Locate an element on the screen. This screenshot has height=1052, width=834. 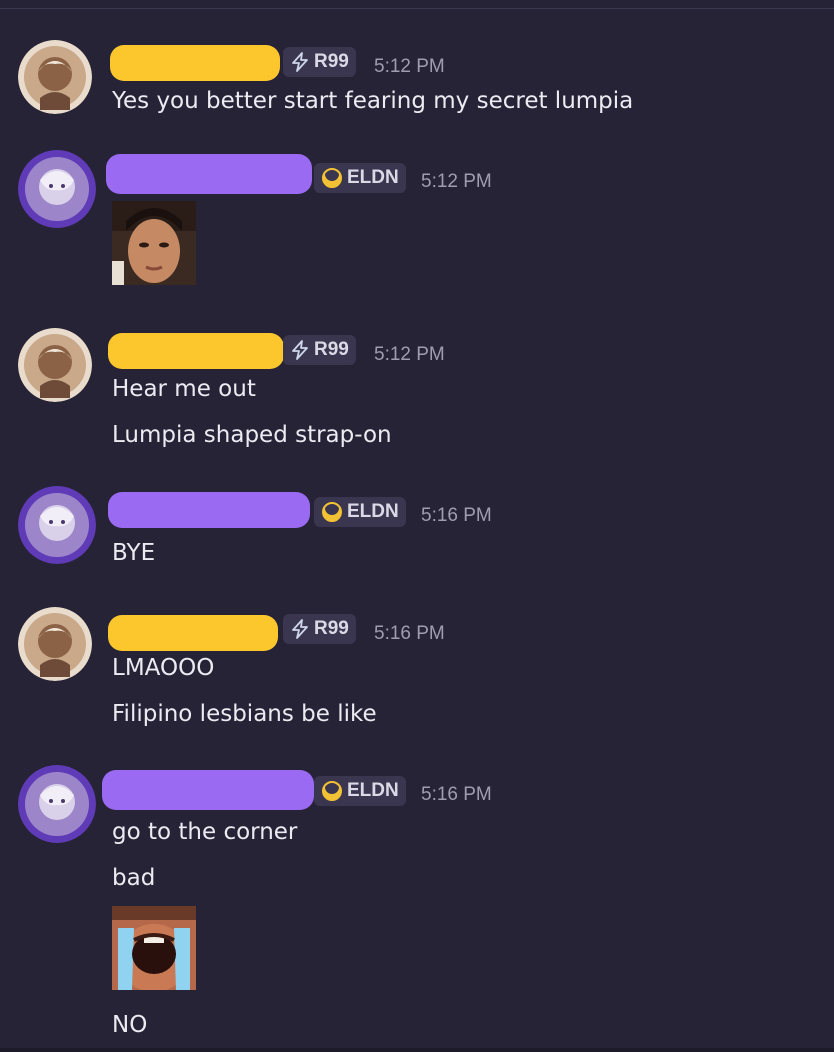
top-divider is located at coordinates (417, 8).